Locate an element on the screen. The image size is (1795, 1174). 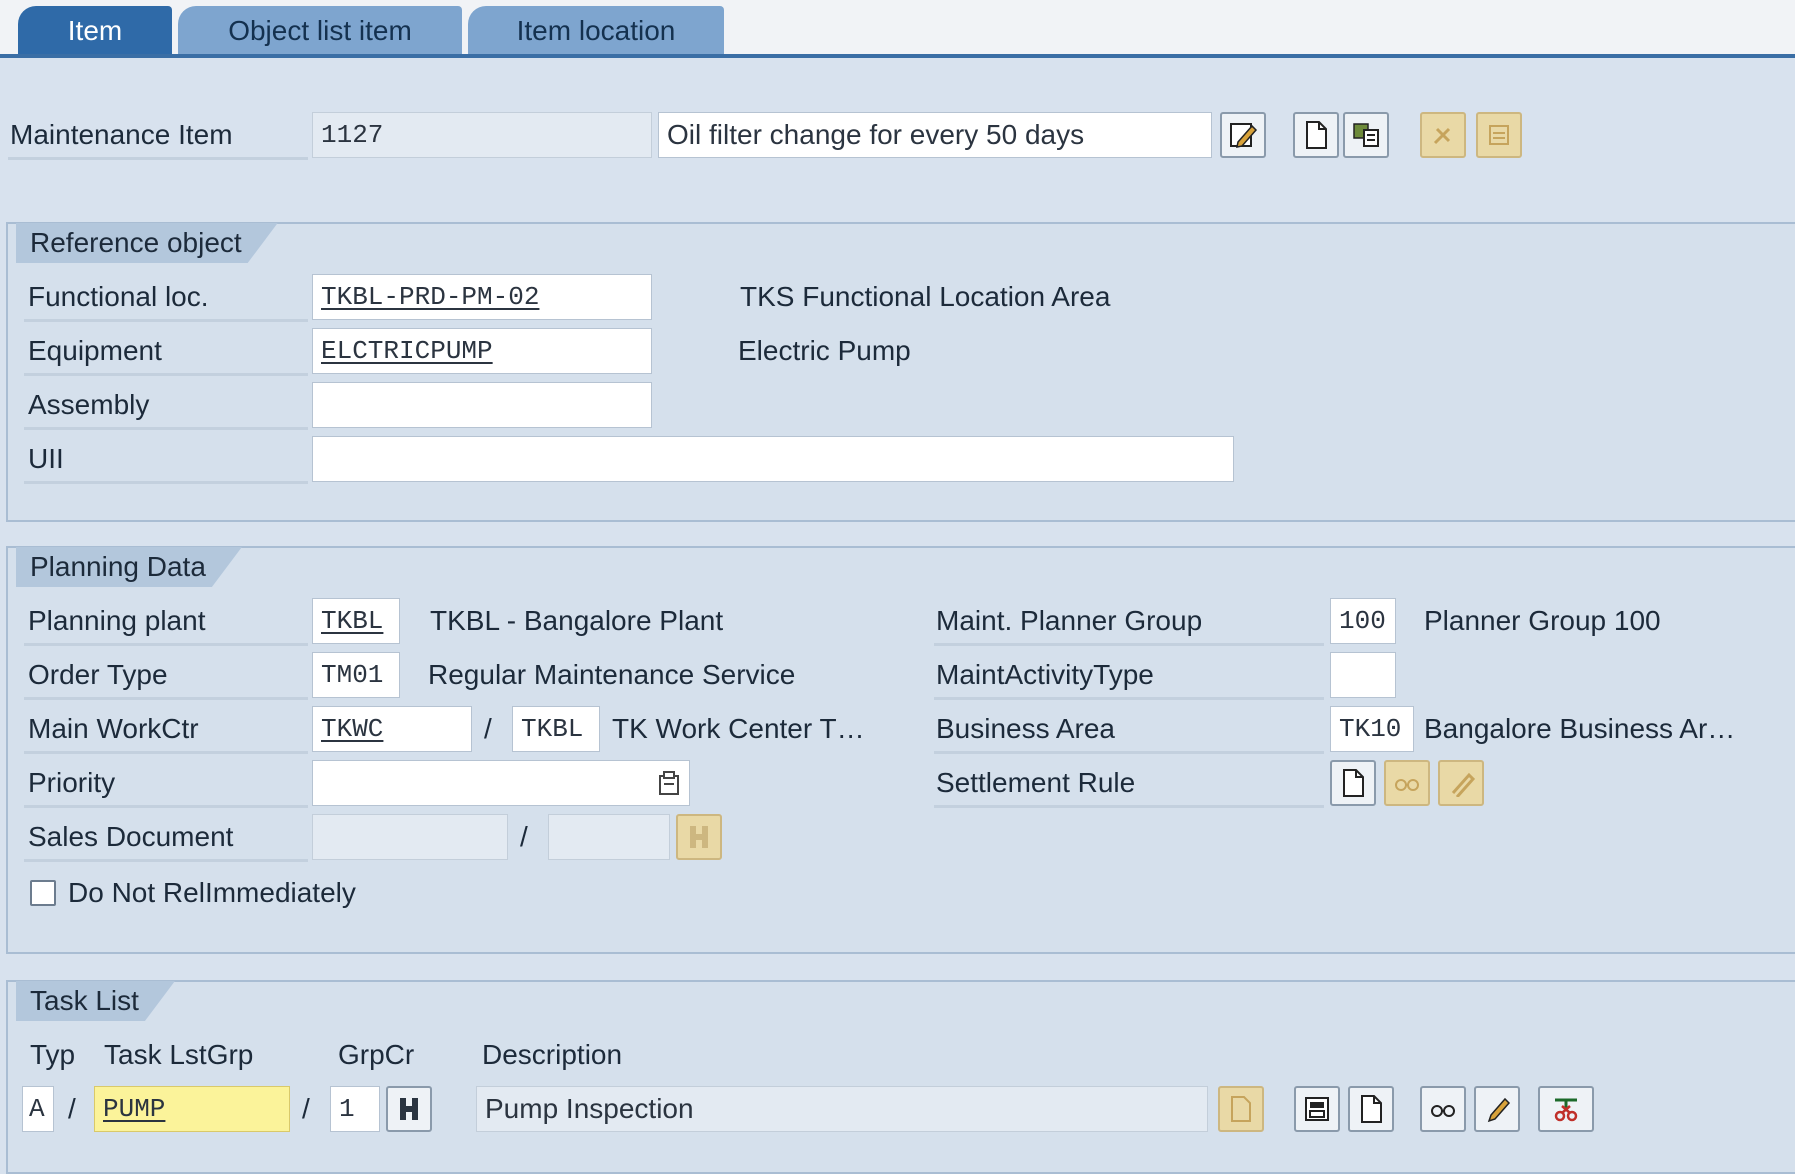
planning-plant-value: TKBL is located at coordinates (352, 621).